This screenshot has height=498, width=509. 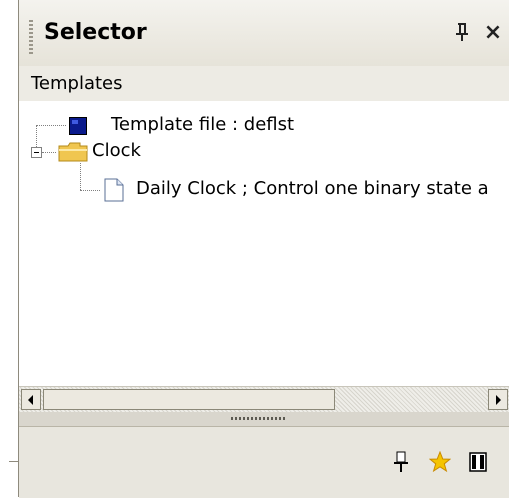 I want to click on panel-splitter, so click(x=264, y=419).